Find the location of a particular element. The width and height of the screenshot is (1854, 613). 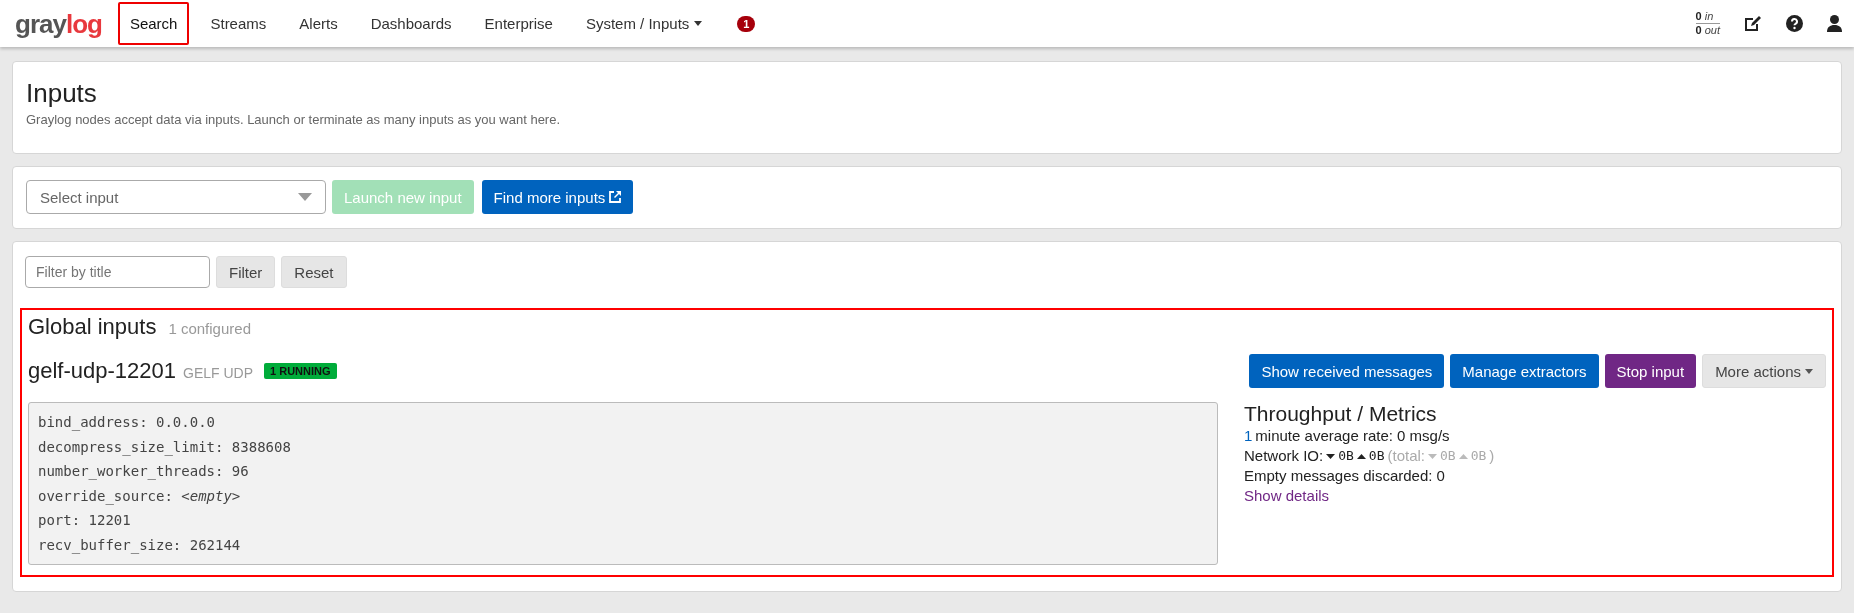

discarded-count: Empty messages discarded: 0 is located at coordinates (1345, 476).